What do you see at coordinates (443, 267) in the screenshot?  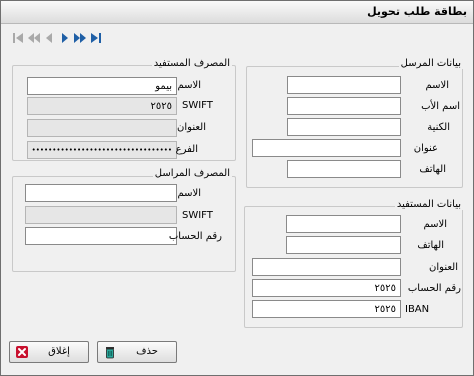 I see `beneficiary-address-label: العنوان` at bounding box center [443, 267].